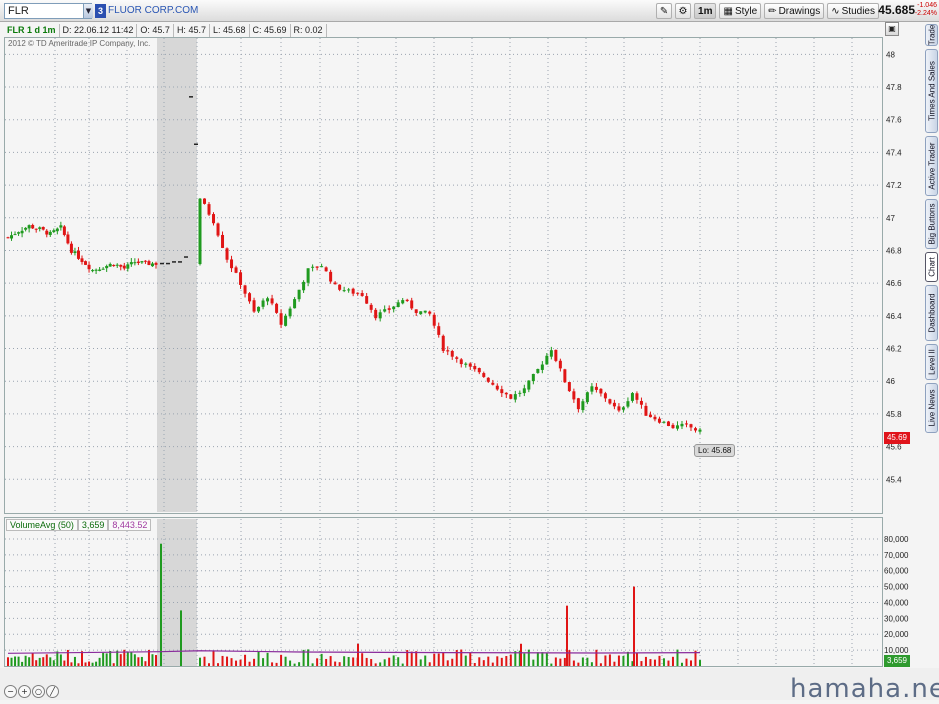 Image resolution: width=939 pixels, height=704 pixels. What do you see at coordinates (931, 166) in the screenshot?
I see `tab-active-trader: Active Trader` at bounding box center [931, 166].